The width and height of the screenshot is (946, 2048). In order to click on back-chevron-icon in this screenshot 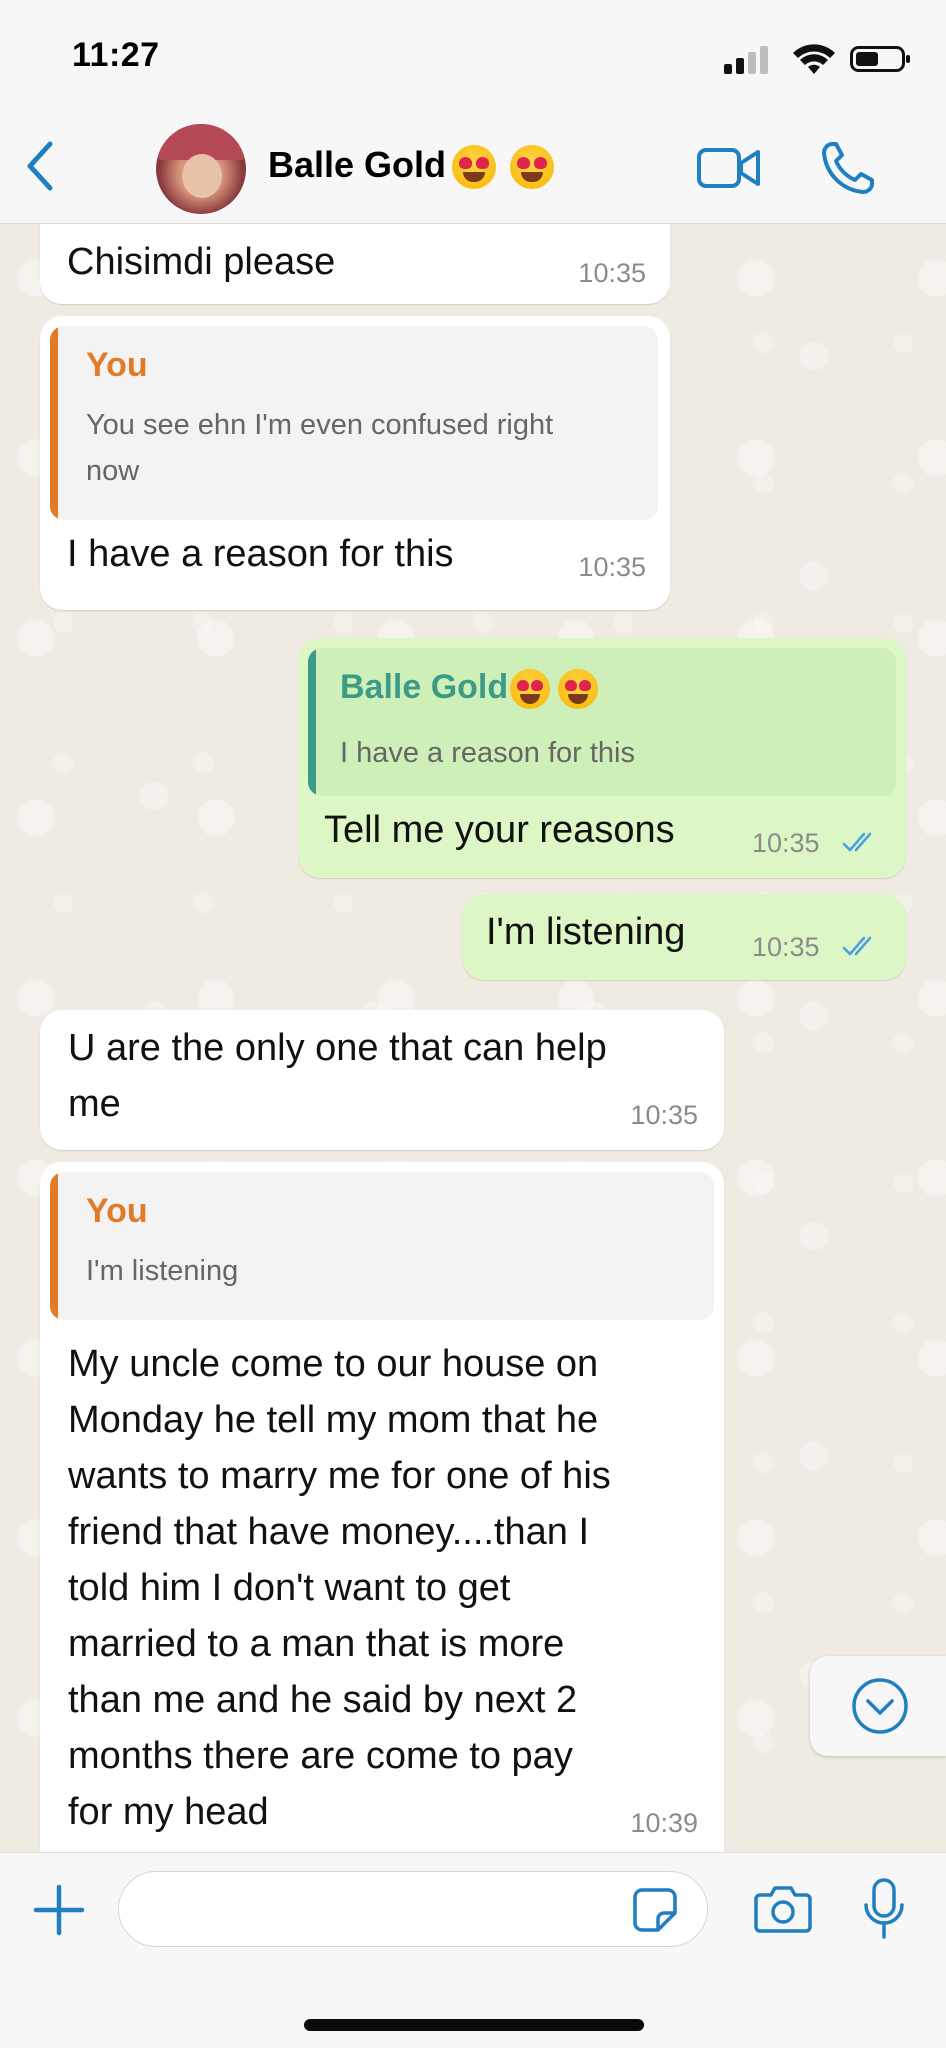, I will do `click(40, 166)`.